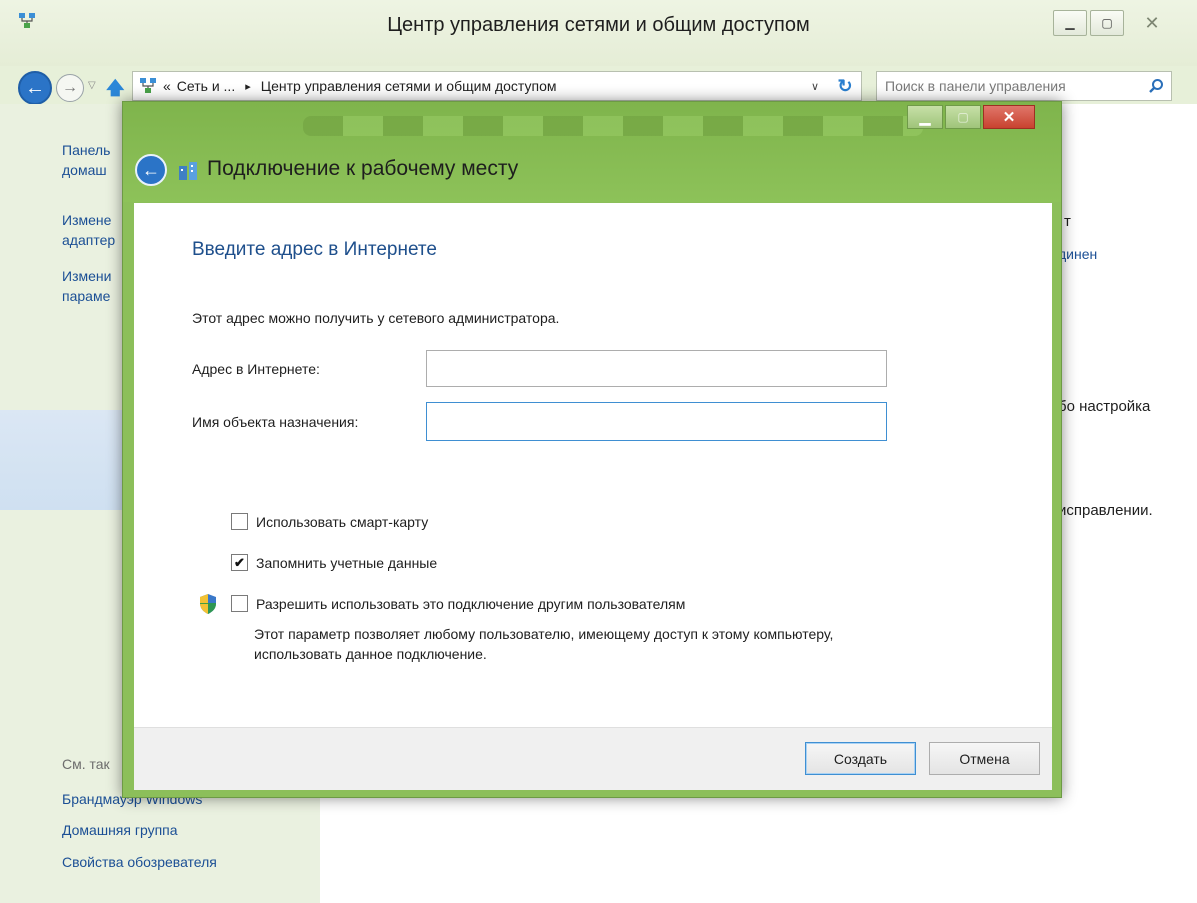 The width and height of the screenshot is (1197, 903). What do you see at coordinates (1105, 510) in the screenshot?
I see `content-fragment: исправлении.` at bounding box center [1105, 510].